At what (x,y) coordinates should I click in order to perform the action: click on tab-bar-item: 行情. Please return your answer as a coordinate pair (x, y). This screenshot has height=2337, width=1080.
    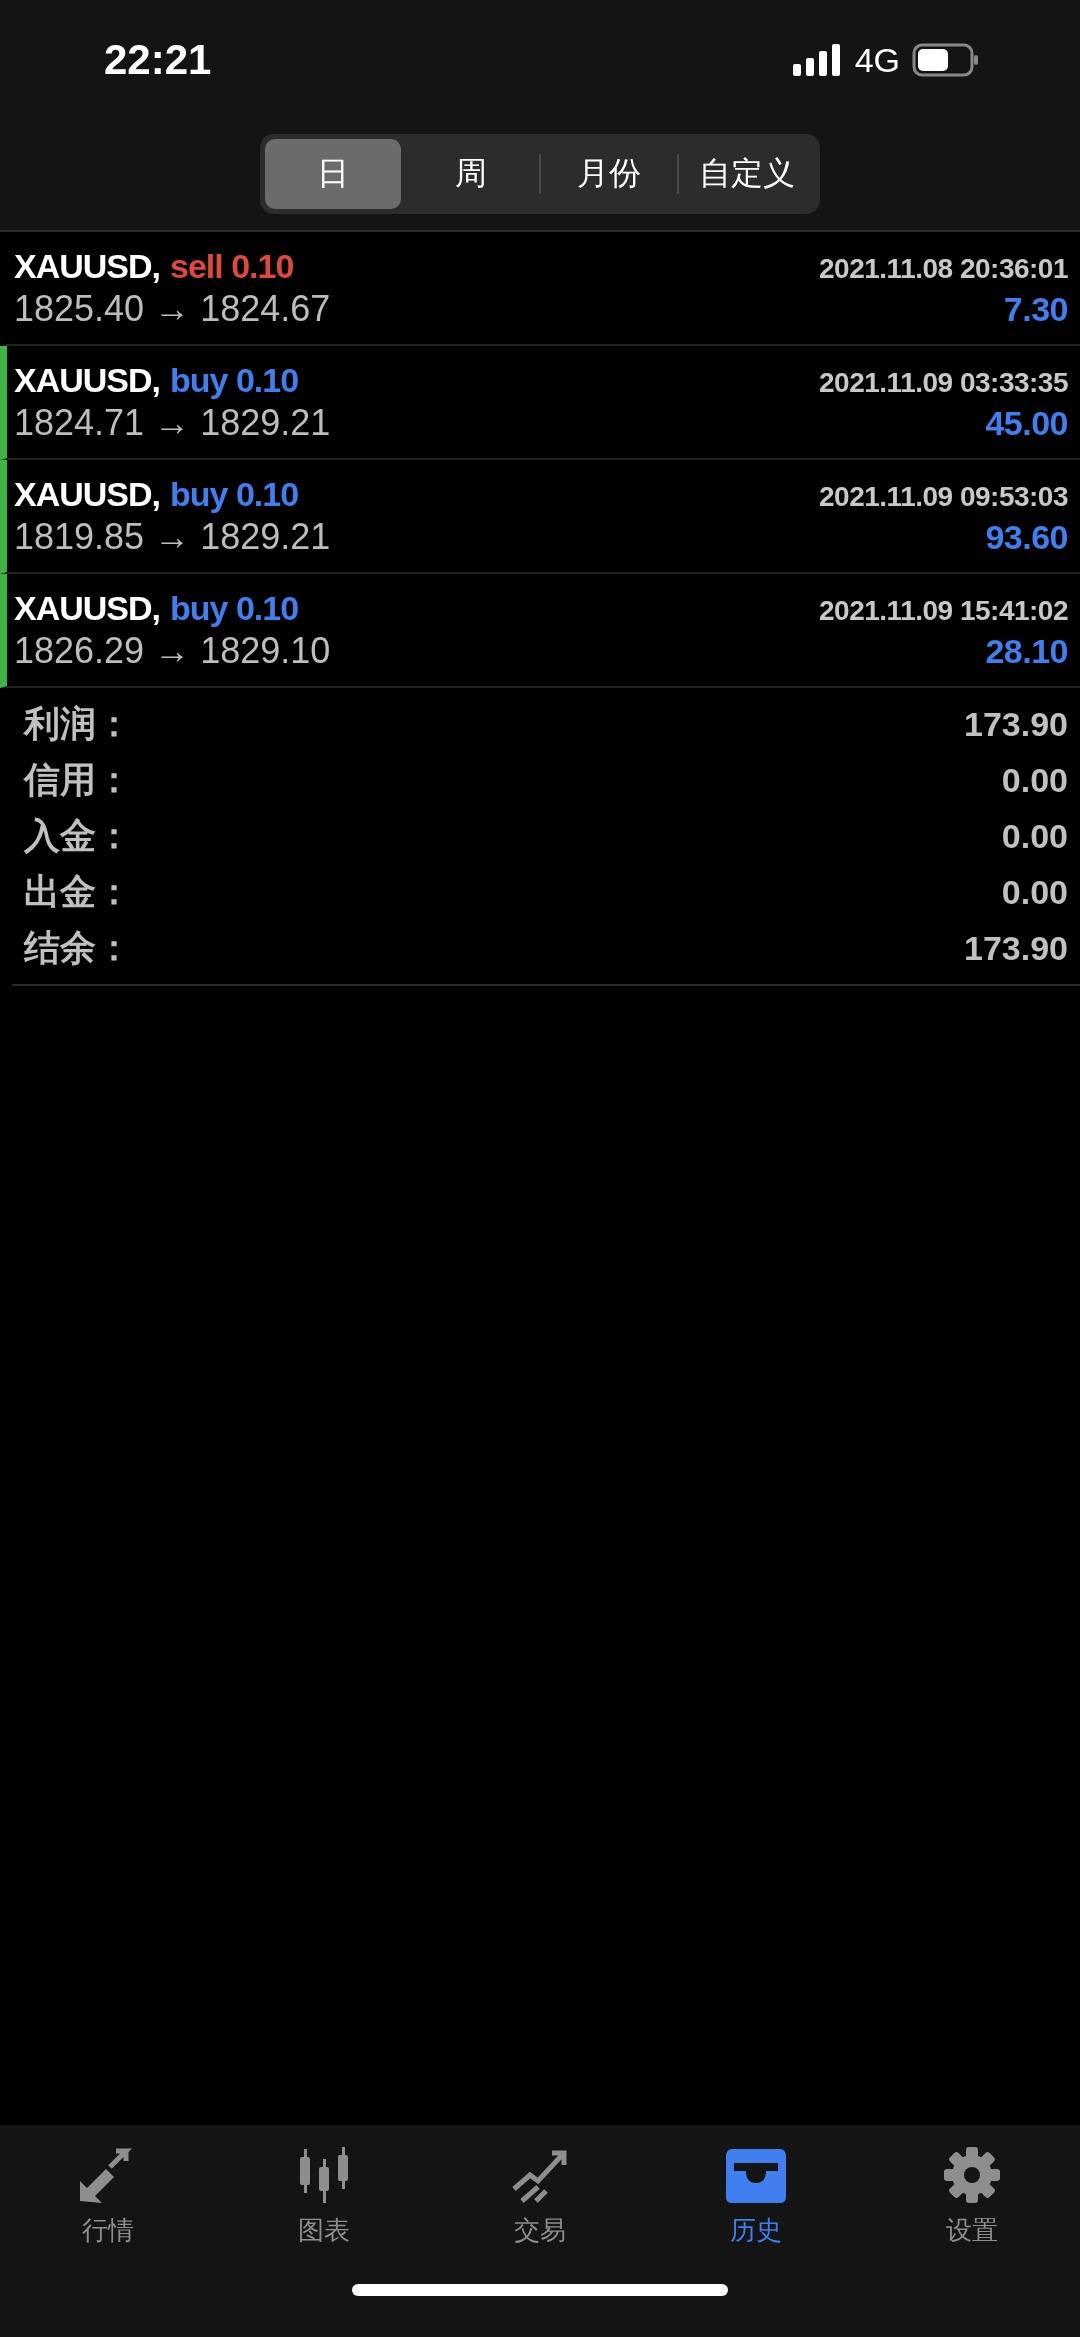
    Looking at the image, I should click on (108, 2196).